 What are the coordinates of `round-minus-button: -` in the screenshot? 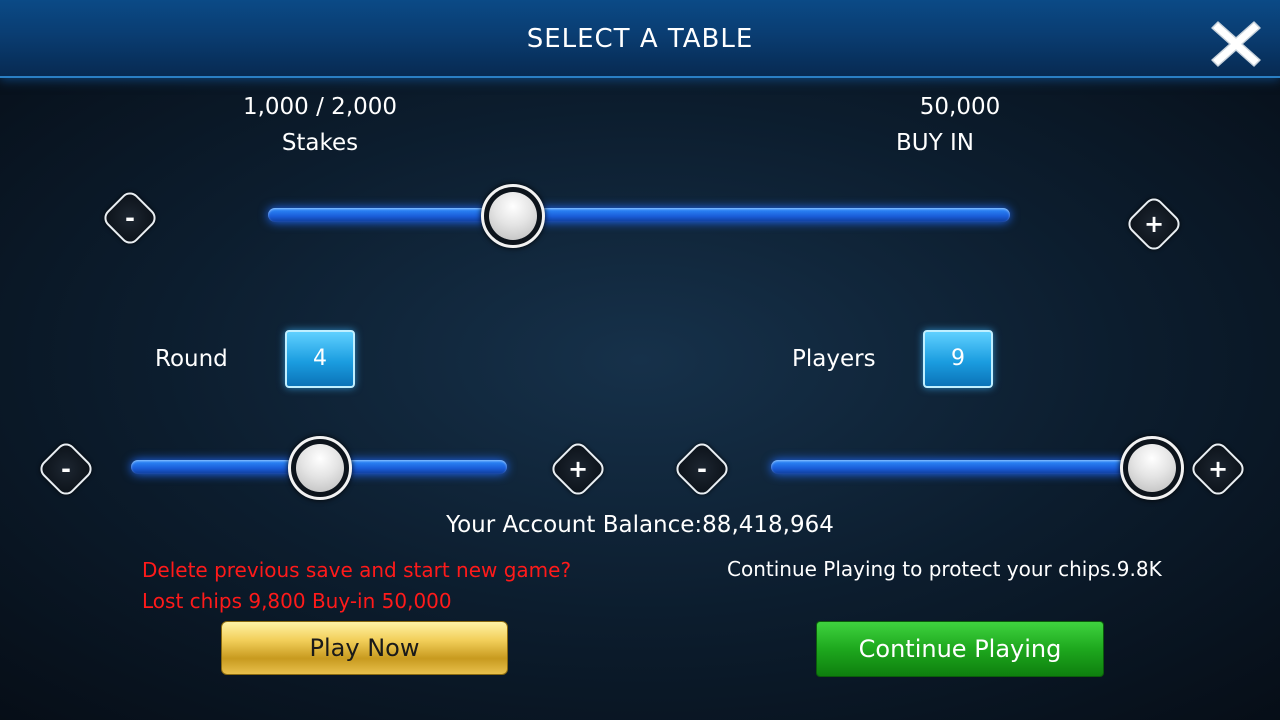 It's located at (66, 469).